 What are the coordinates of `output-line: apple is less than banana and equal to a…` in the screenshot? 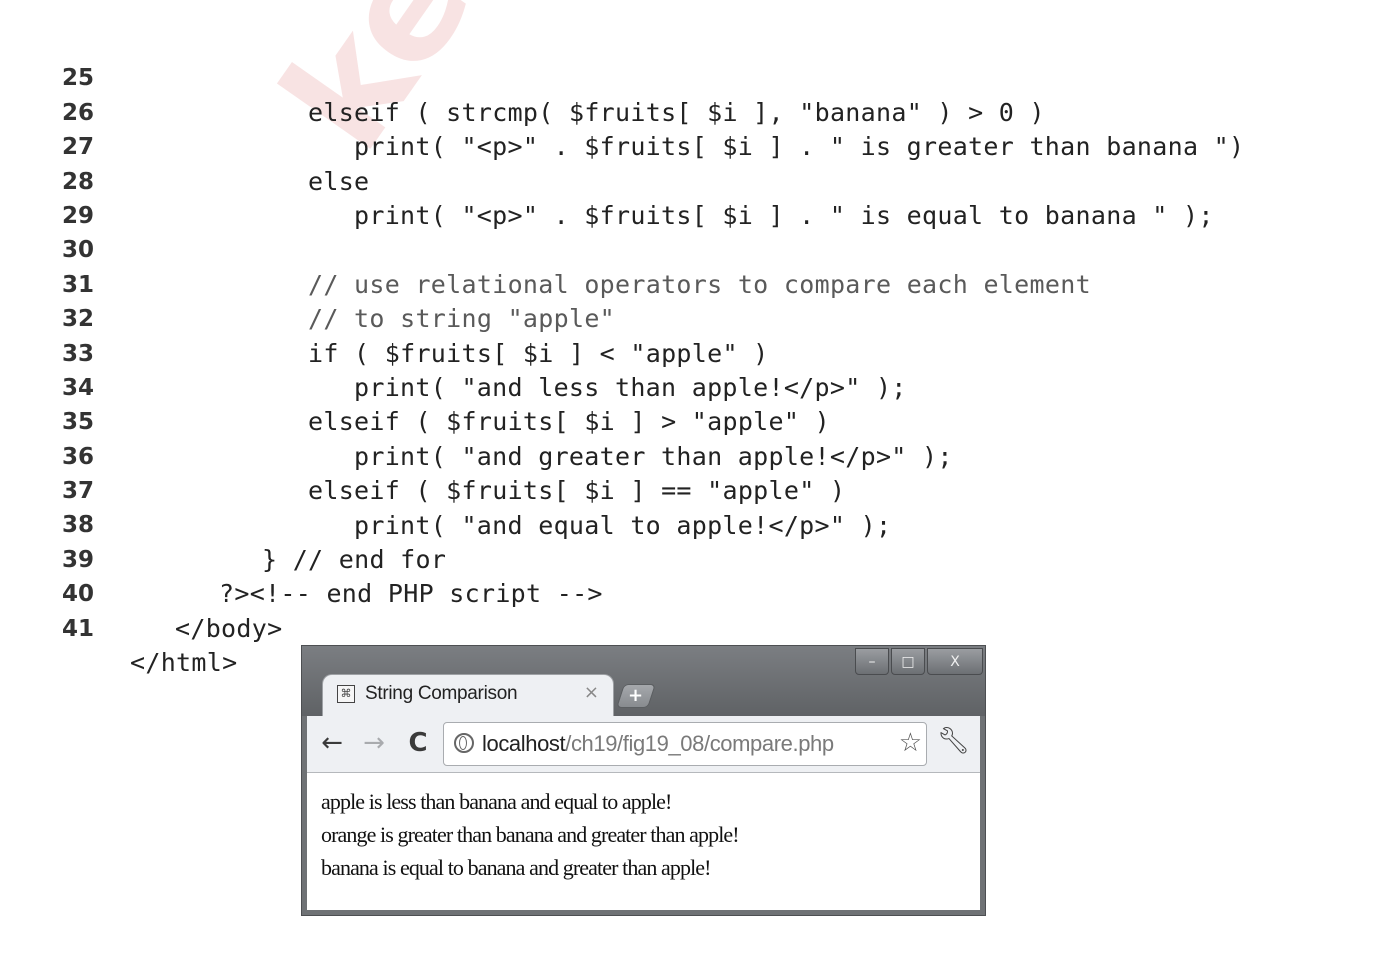 It's located at (496, 801).